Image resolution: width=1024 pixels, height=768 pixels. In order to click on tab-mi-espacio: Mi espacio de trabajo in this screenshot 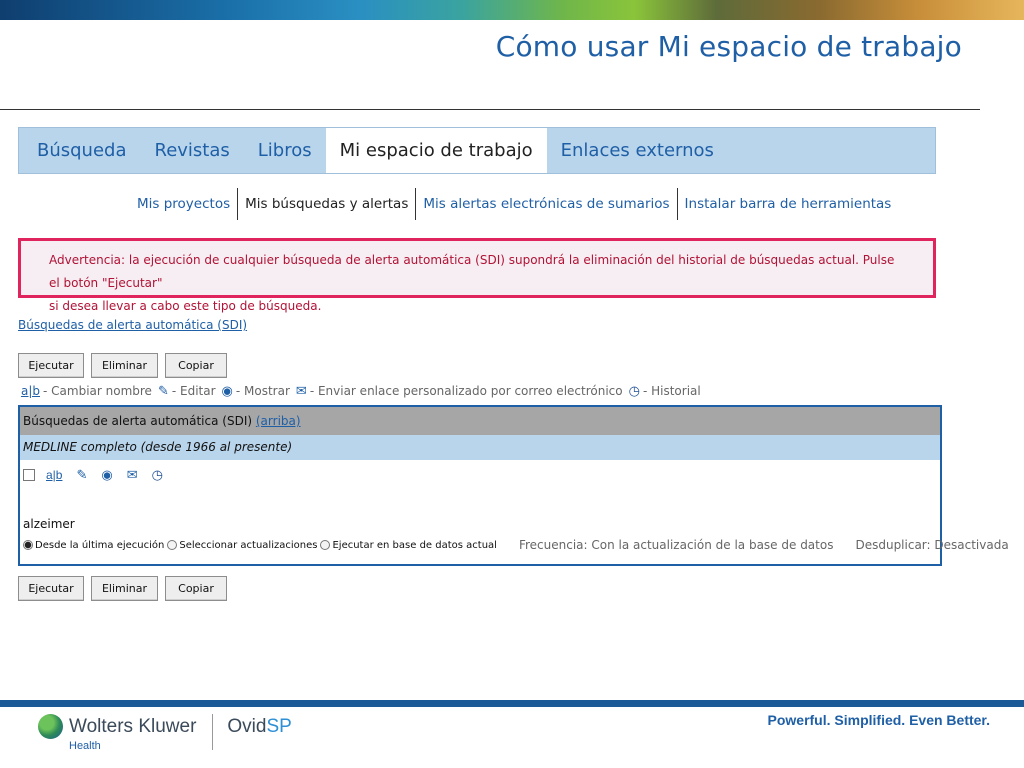, I will do `click(436, 150)`.